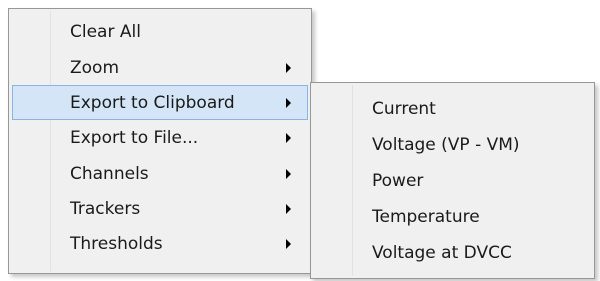 Image resolution: width=600 pixels, height=281 pixels. I want to click on submenu-item-label: Power, so click(398, 181).